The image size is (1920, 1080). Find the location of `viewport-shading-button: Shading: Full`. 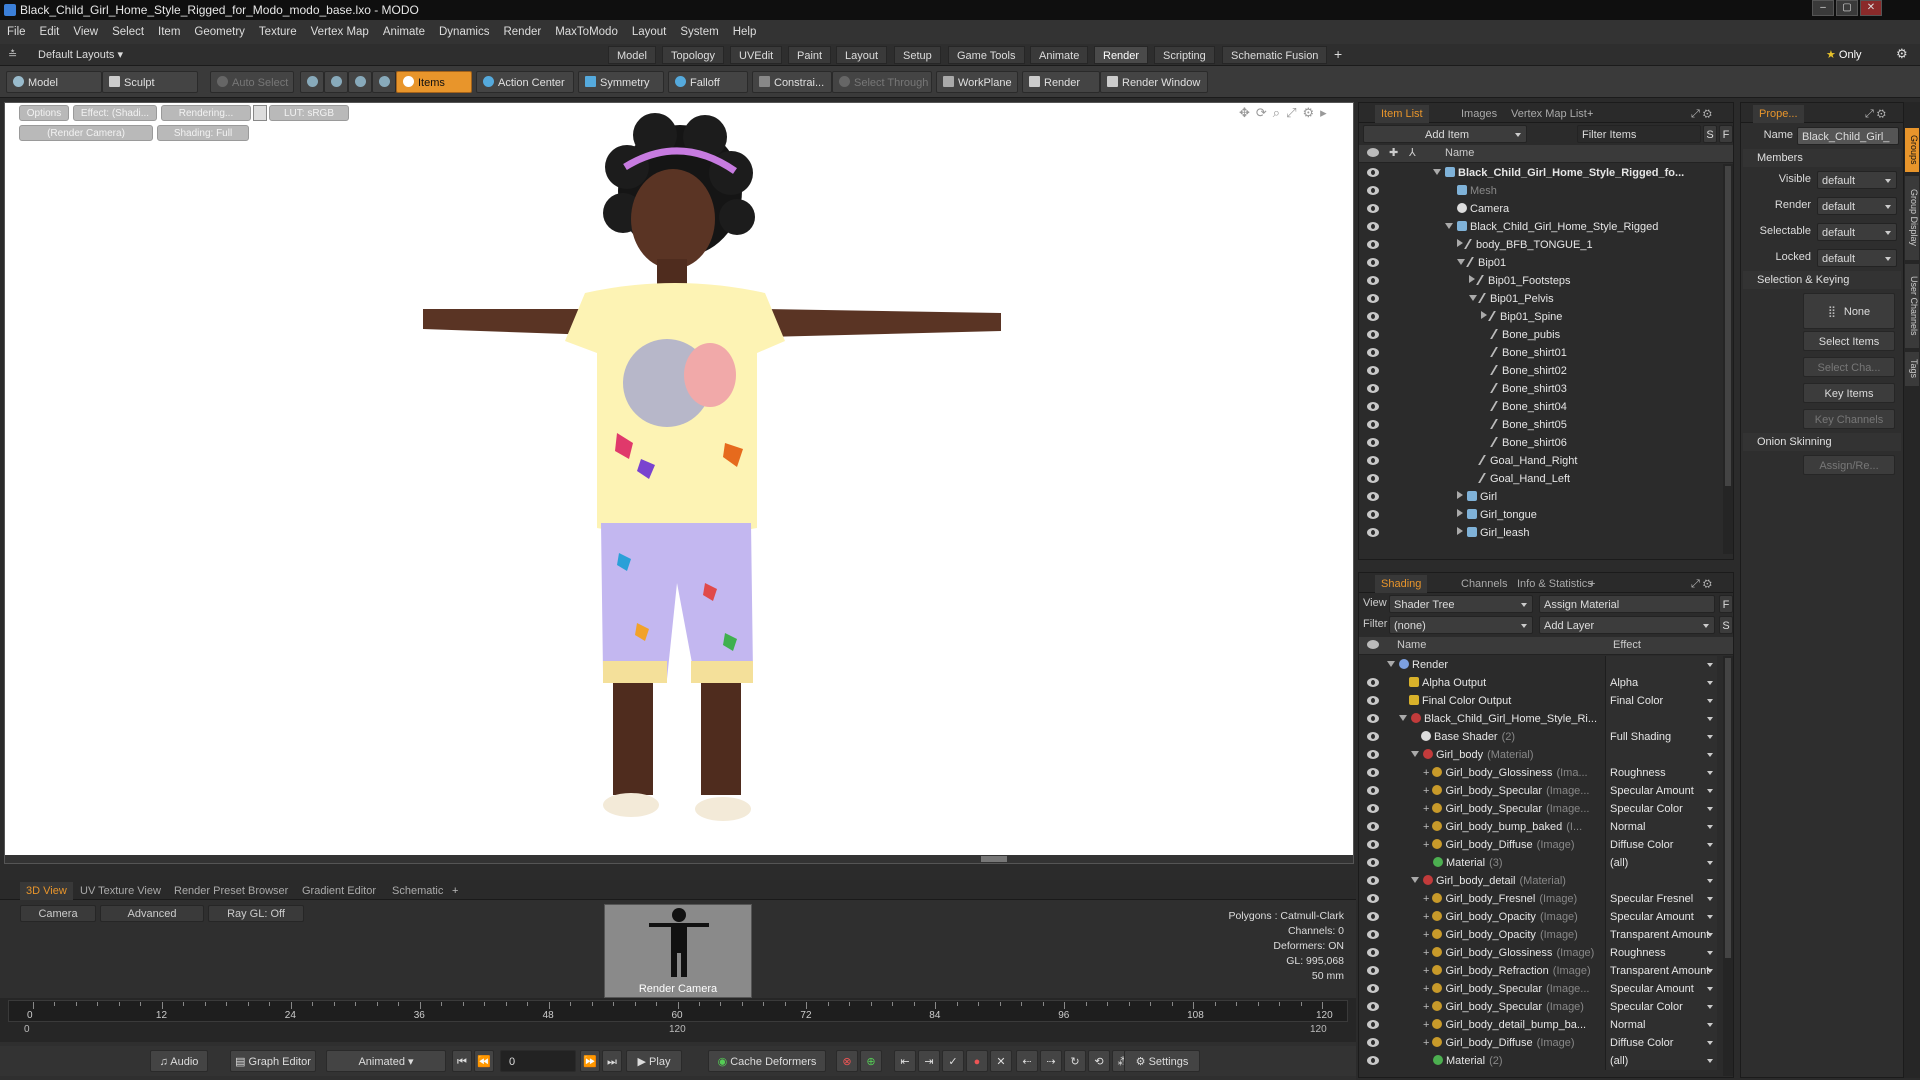

viewport-shading-button: Shading: Full is located at coordinates (203, 133).